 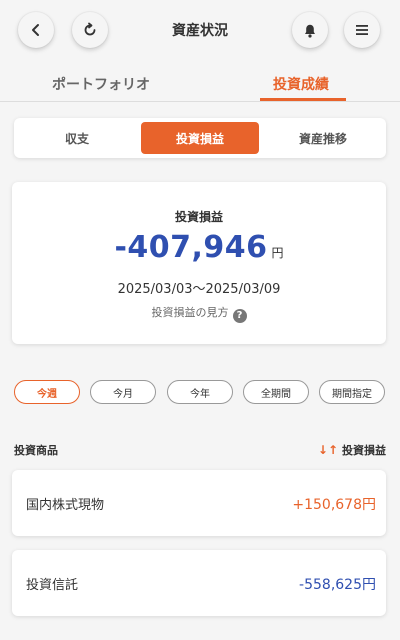 What do you see at coordinates (337, 585) in the screenshot?
I see `product-pl-value: -558,625円` at bounding box center [337, 585].